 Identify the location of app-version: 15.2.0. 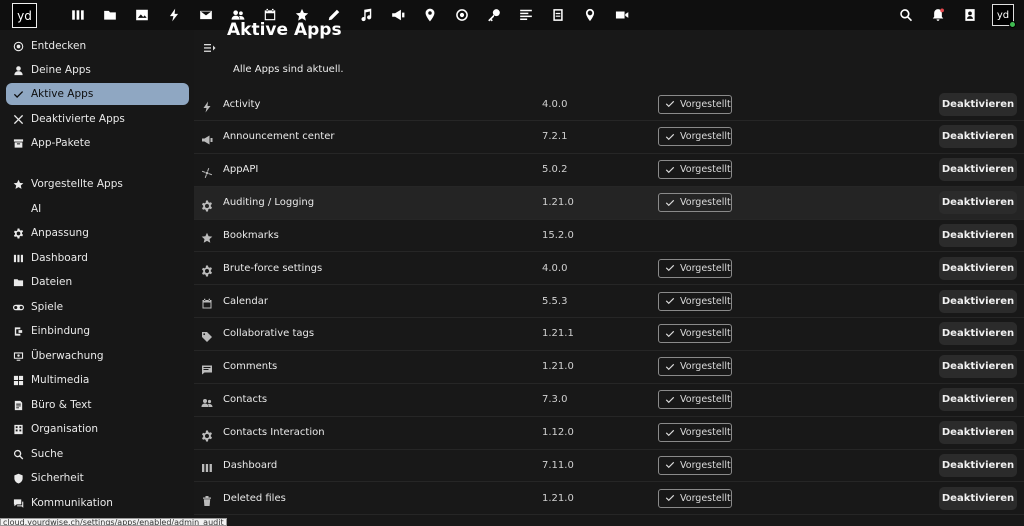
(558, 235).